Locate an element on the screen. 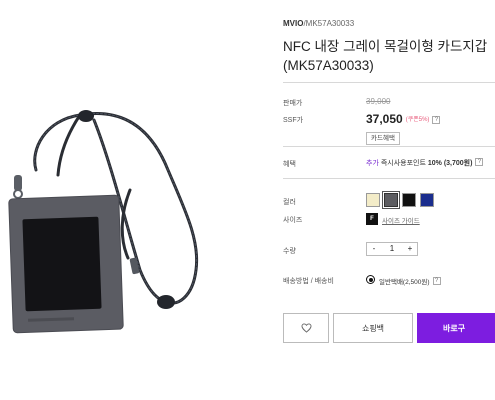  brand-code-line: MVIO/MK57A30033 is located at coordinates (318, 23).